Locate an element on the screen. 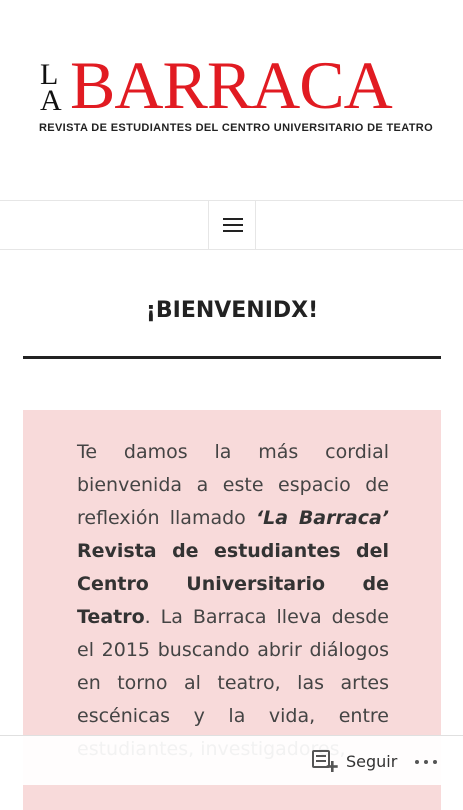  logo-la-a: A is located at coordinates (51, 100).